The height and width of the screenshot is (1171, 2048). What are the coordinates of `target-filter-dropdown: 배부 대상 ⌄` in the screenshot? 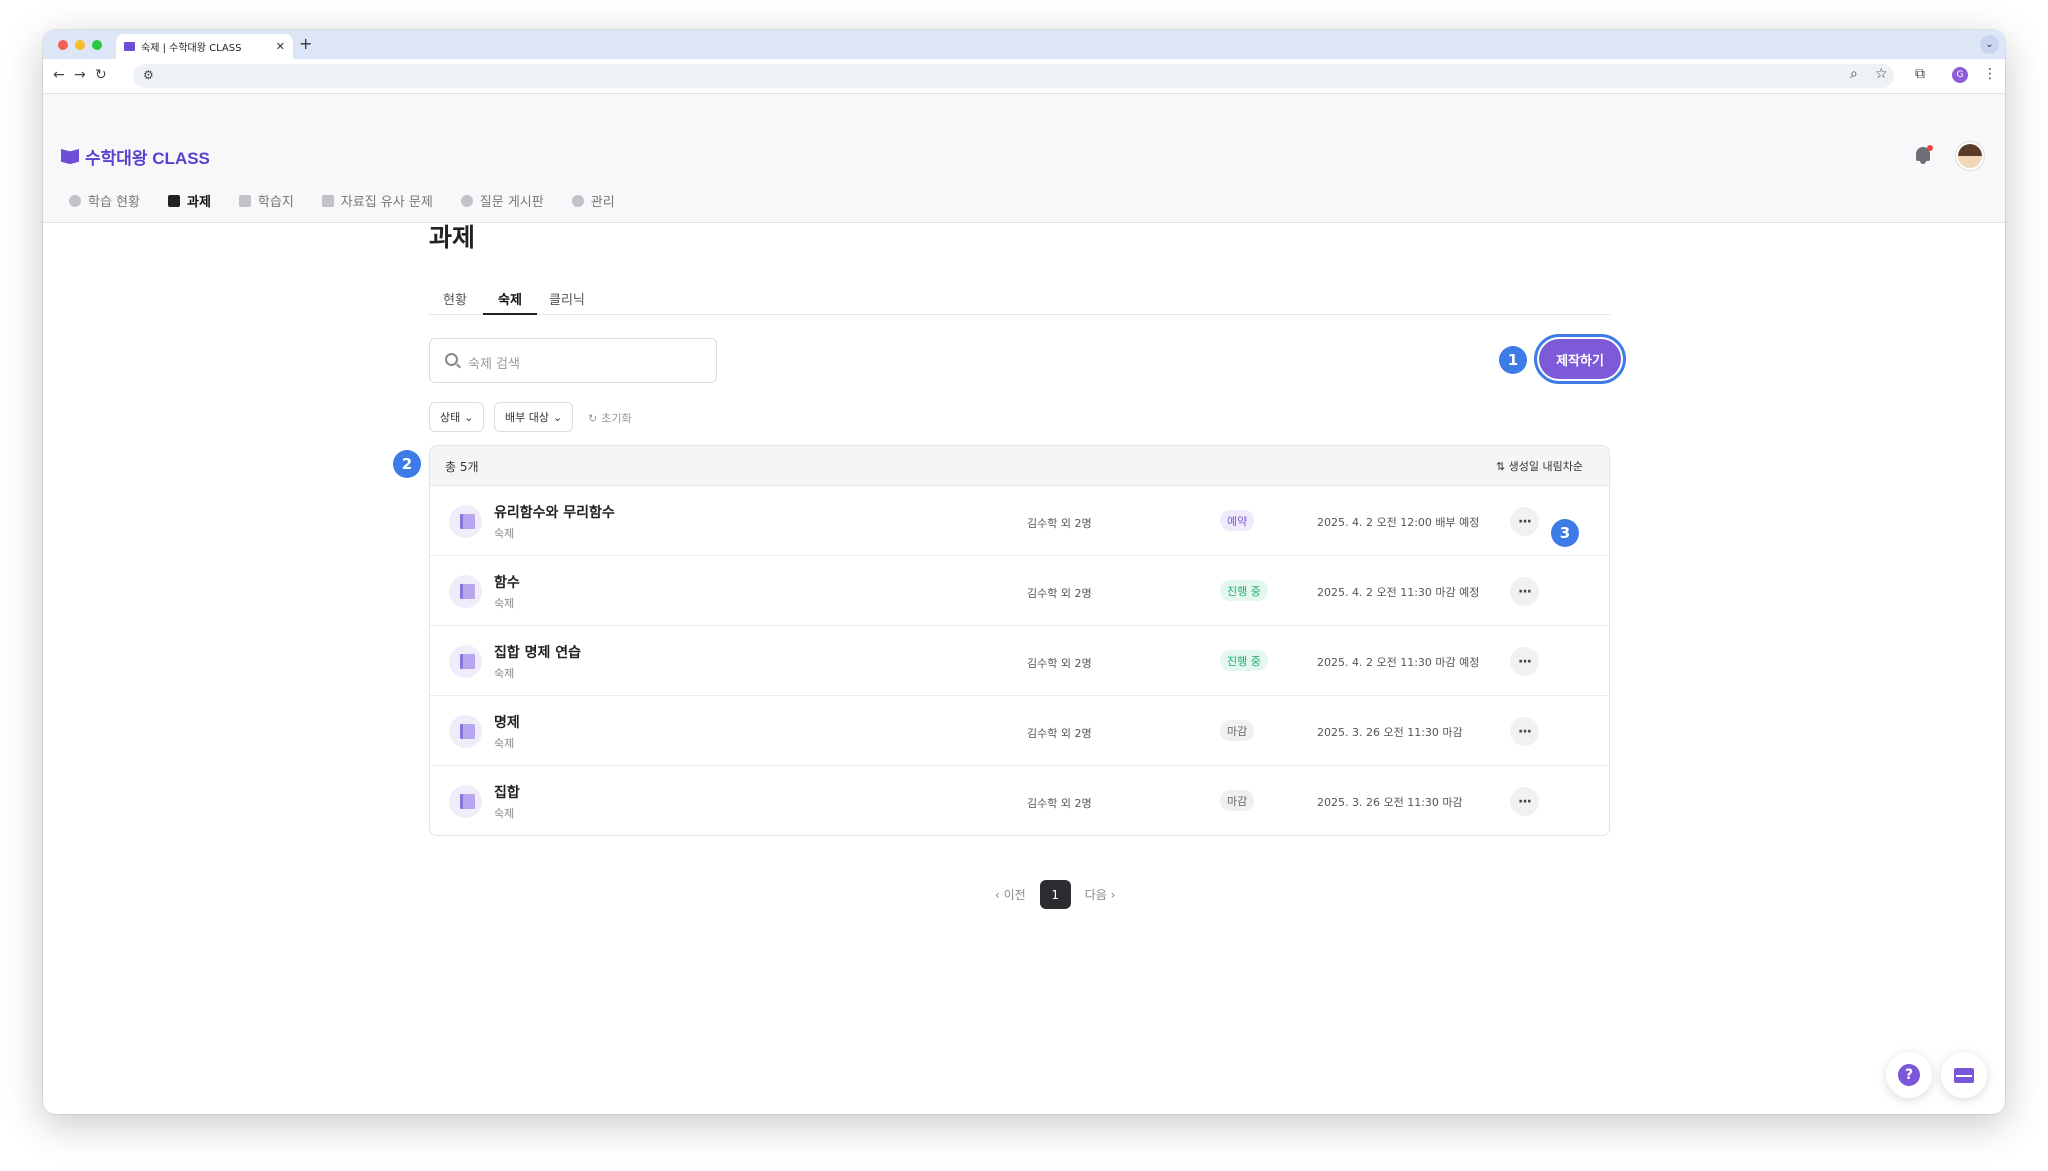 It's located at (534, 417).